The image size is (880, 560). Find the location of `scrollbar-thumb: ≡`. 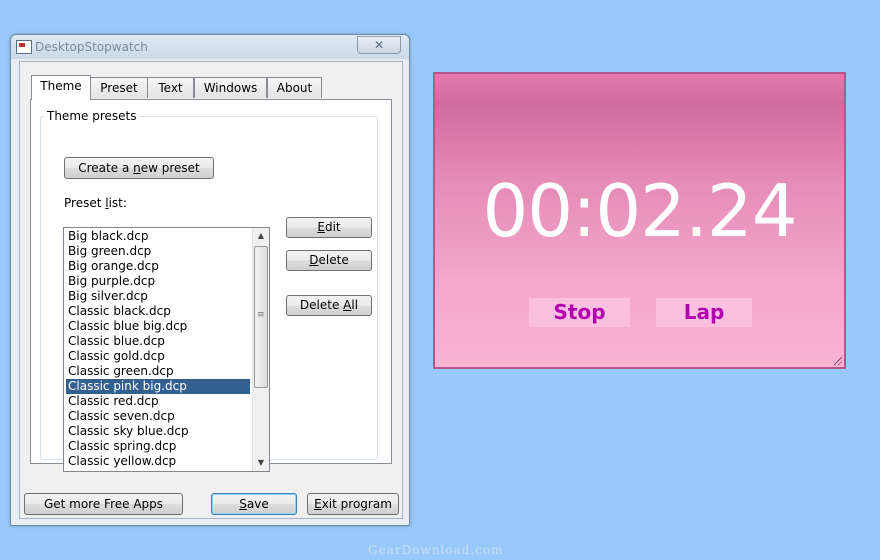

scrollbar-thumb: ≡ is located at coordinates (261, 317).